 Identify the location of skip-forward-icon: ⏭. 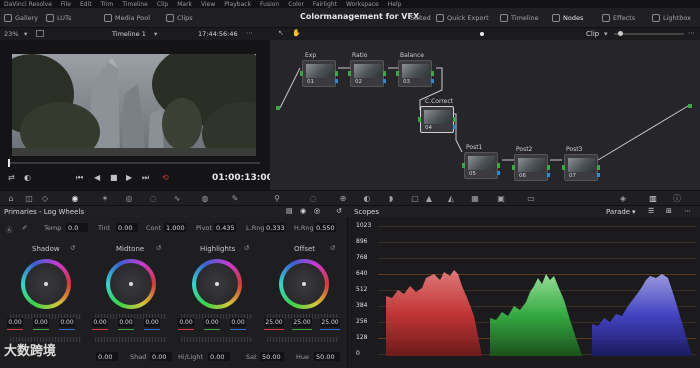
(145, 178).